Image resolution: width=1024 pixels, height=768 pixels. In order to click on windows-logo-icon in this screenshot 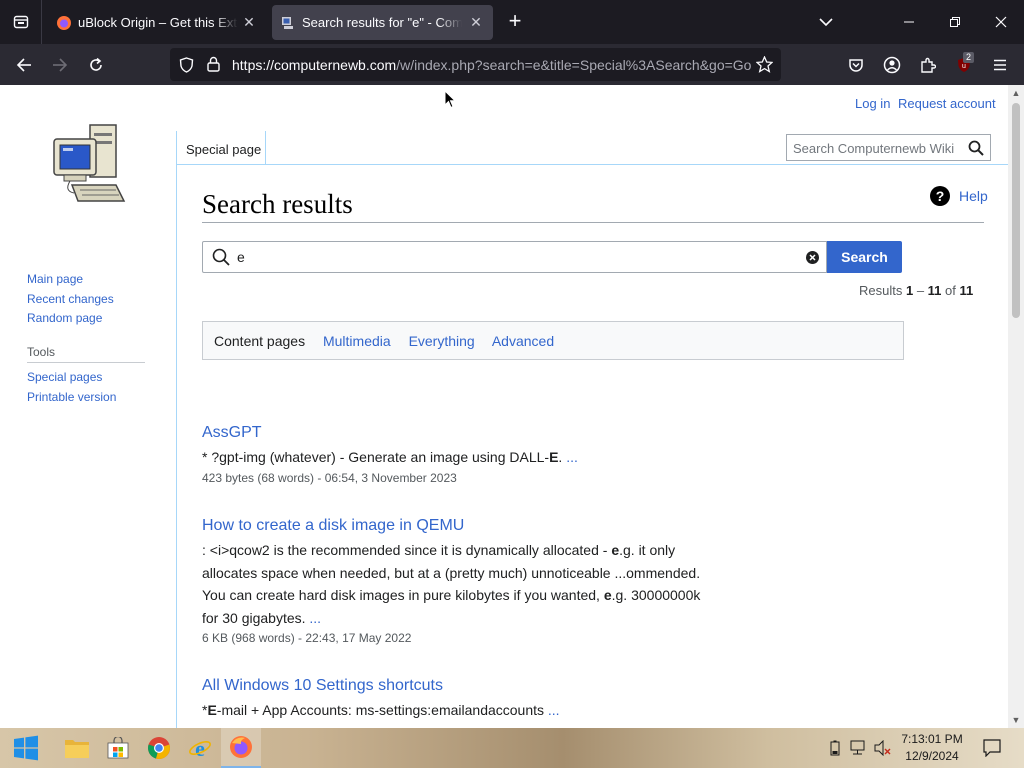, I will do `click(26, 748)`.